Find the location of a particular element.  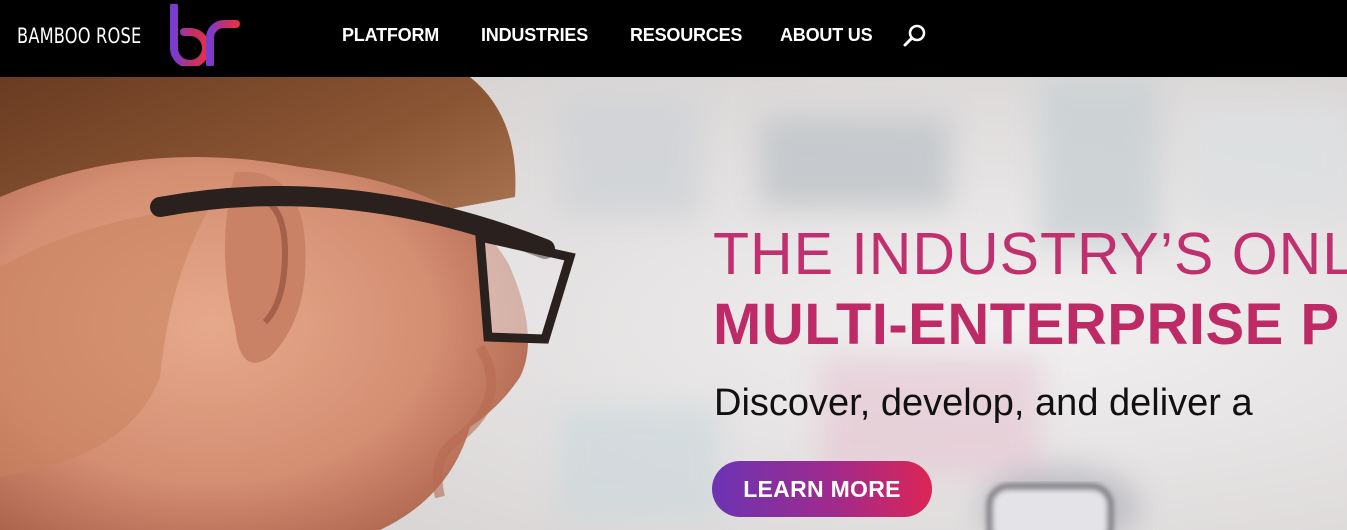

nav-item-platform: PLATFORM is located at coordinates (390, 35).